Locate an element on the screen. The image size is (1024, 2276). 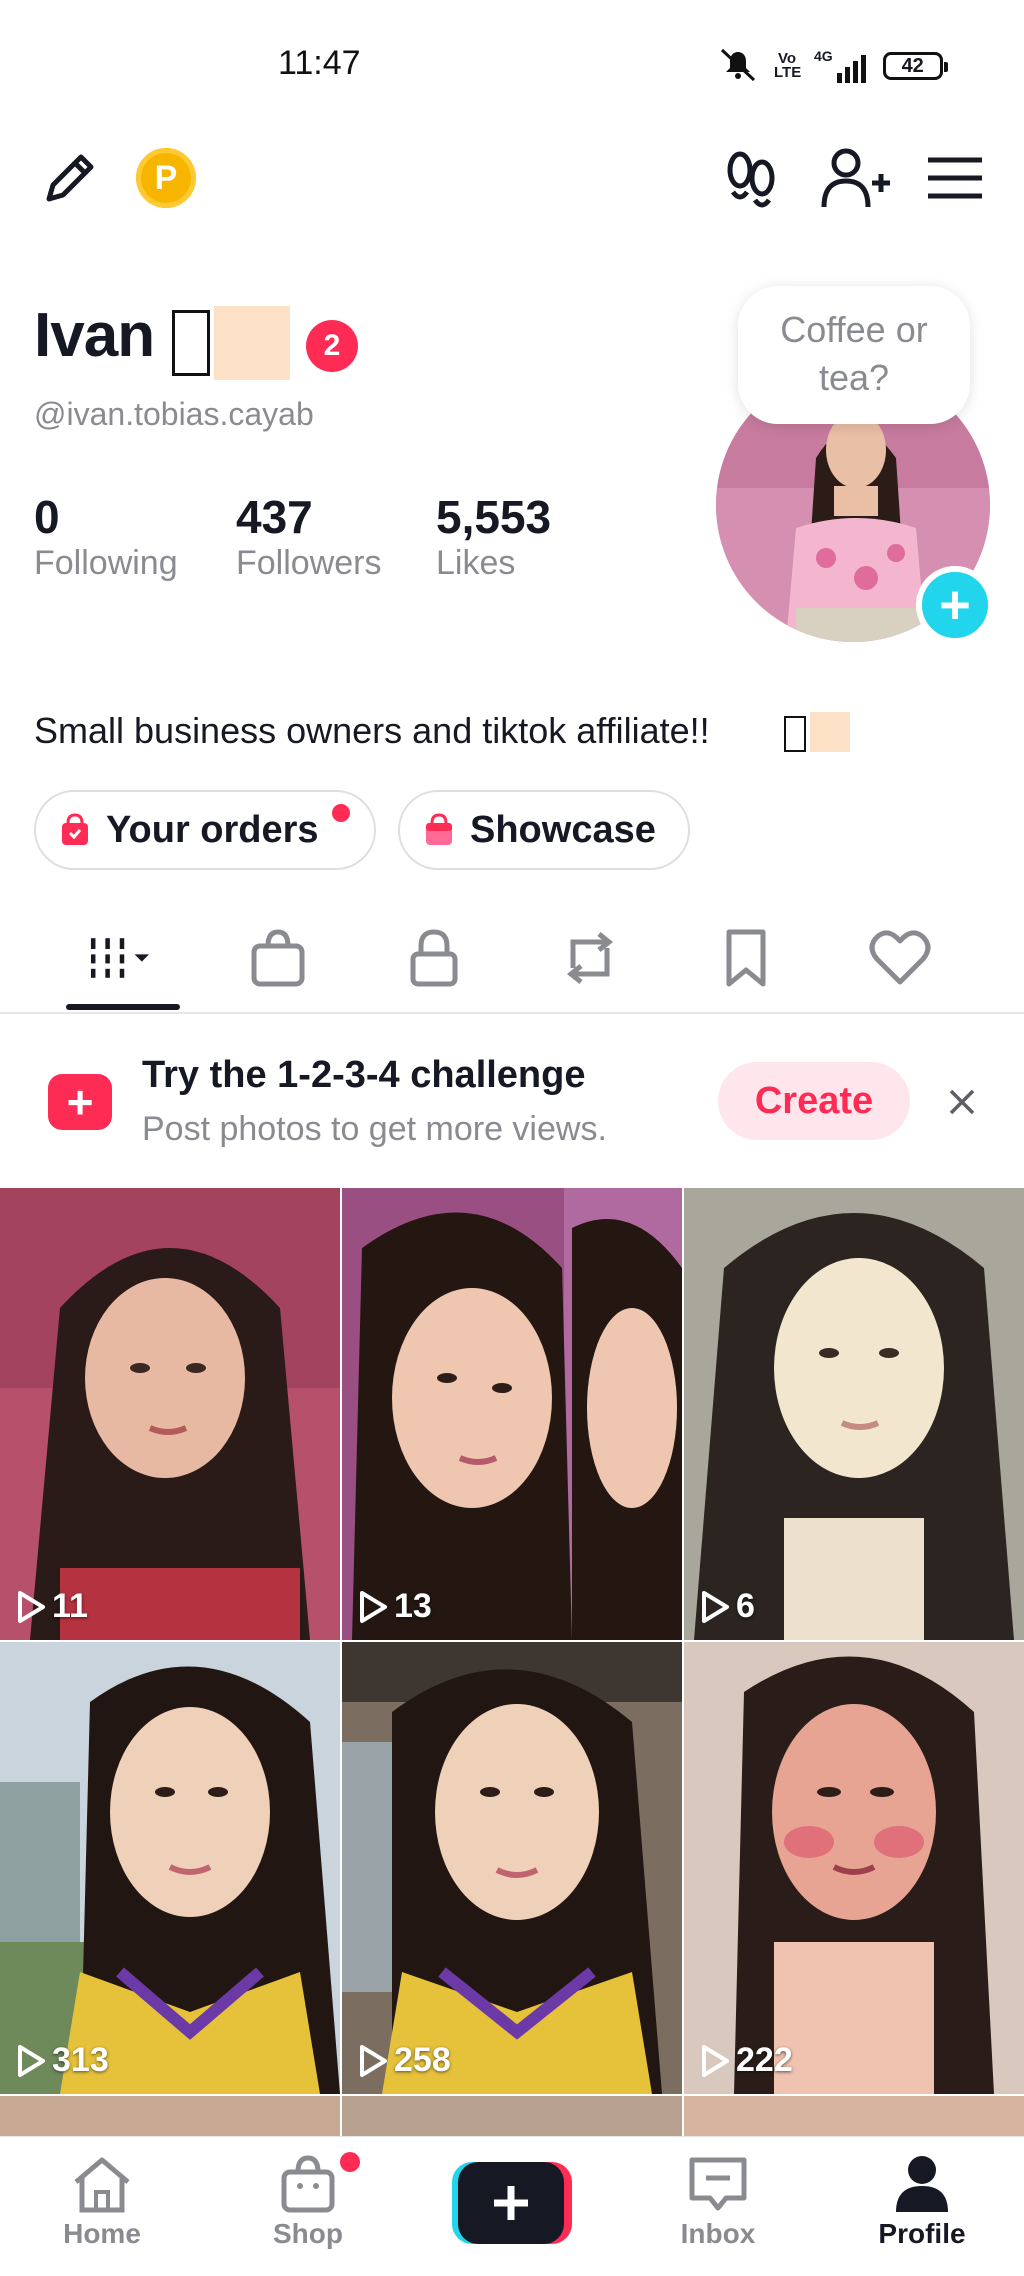
stat-following-label: Following is located at coordinates (106, 563).